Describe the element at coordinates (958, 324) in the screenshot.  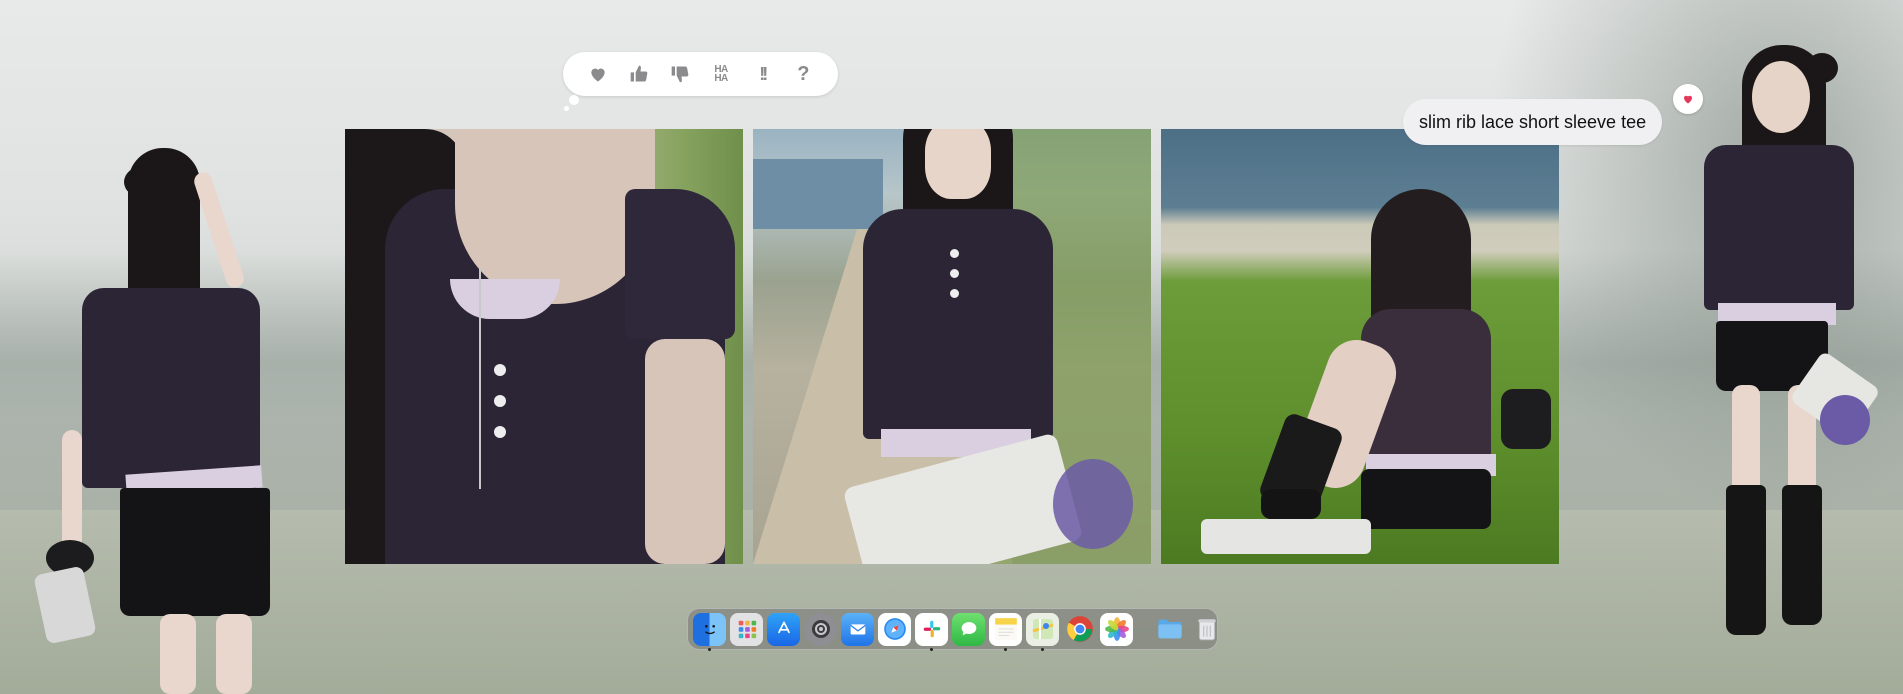
I see `tee` at that location.